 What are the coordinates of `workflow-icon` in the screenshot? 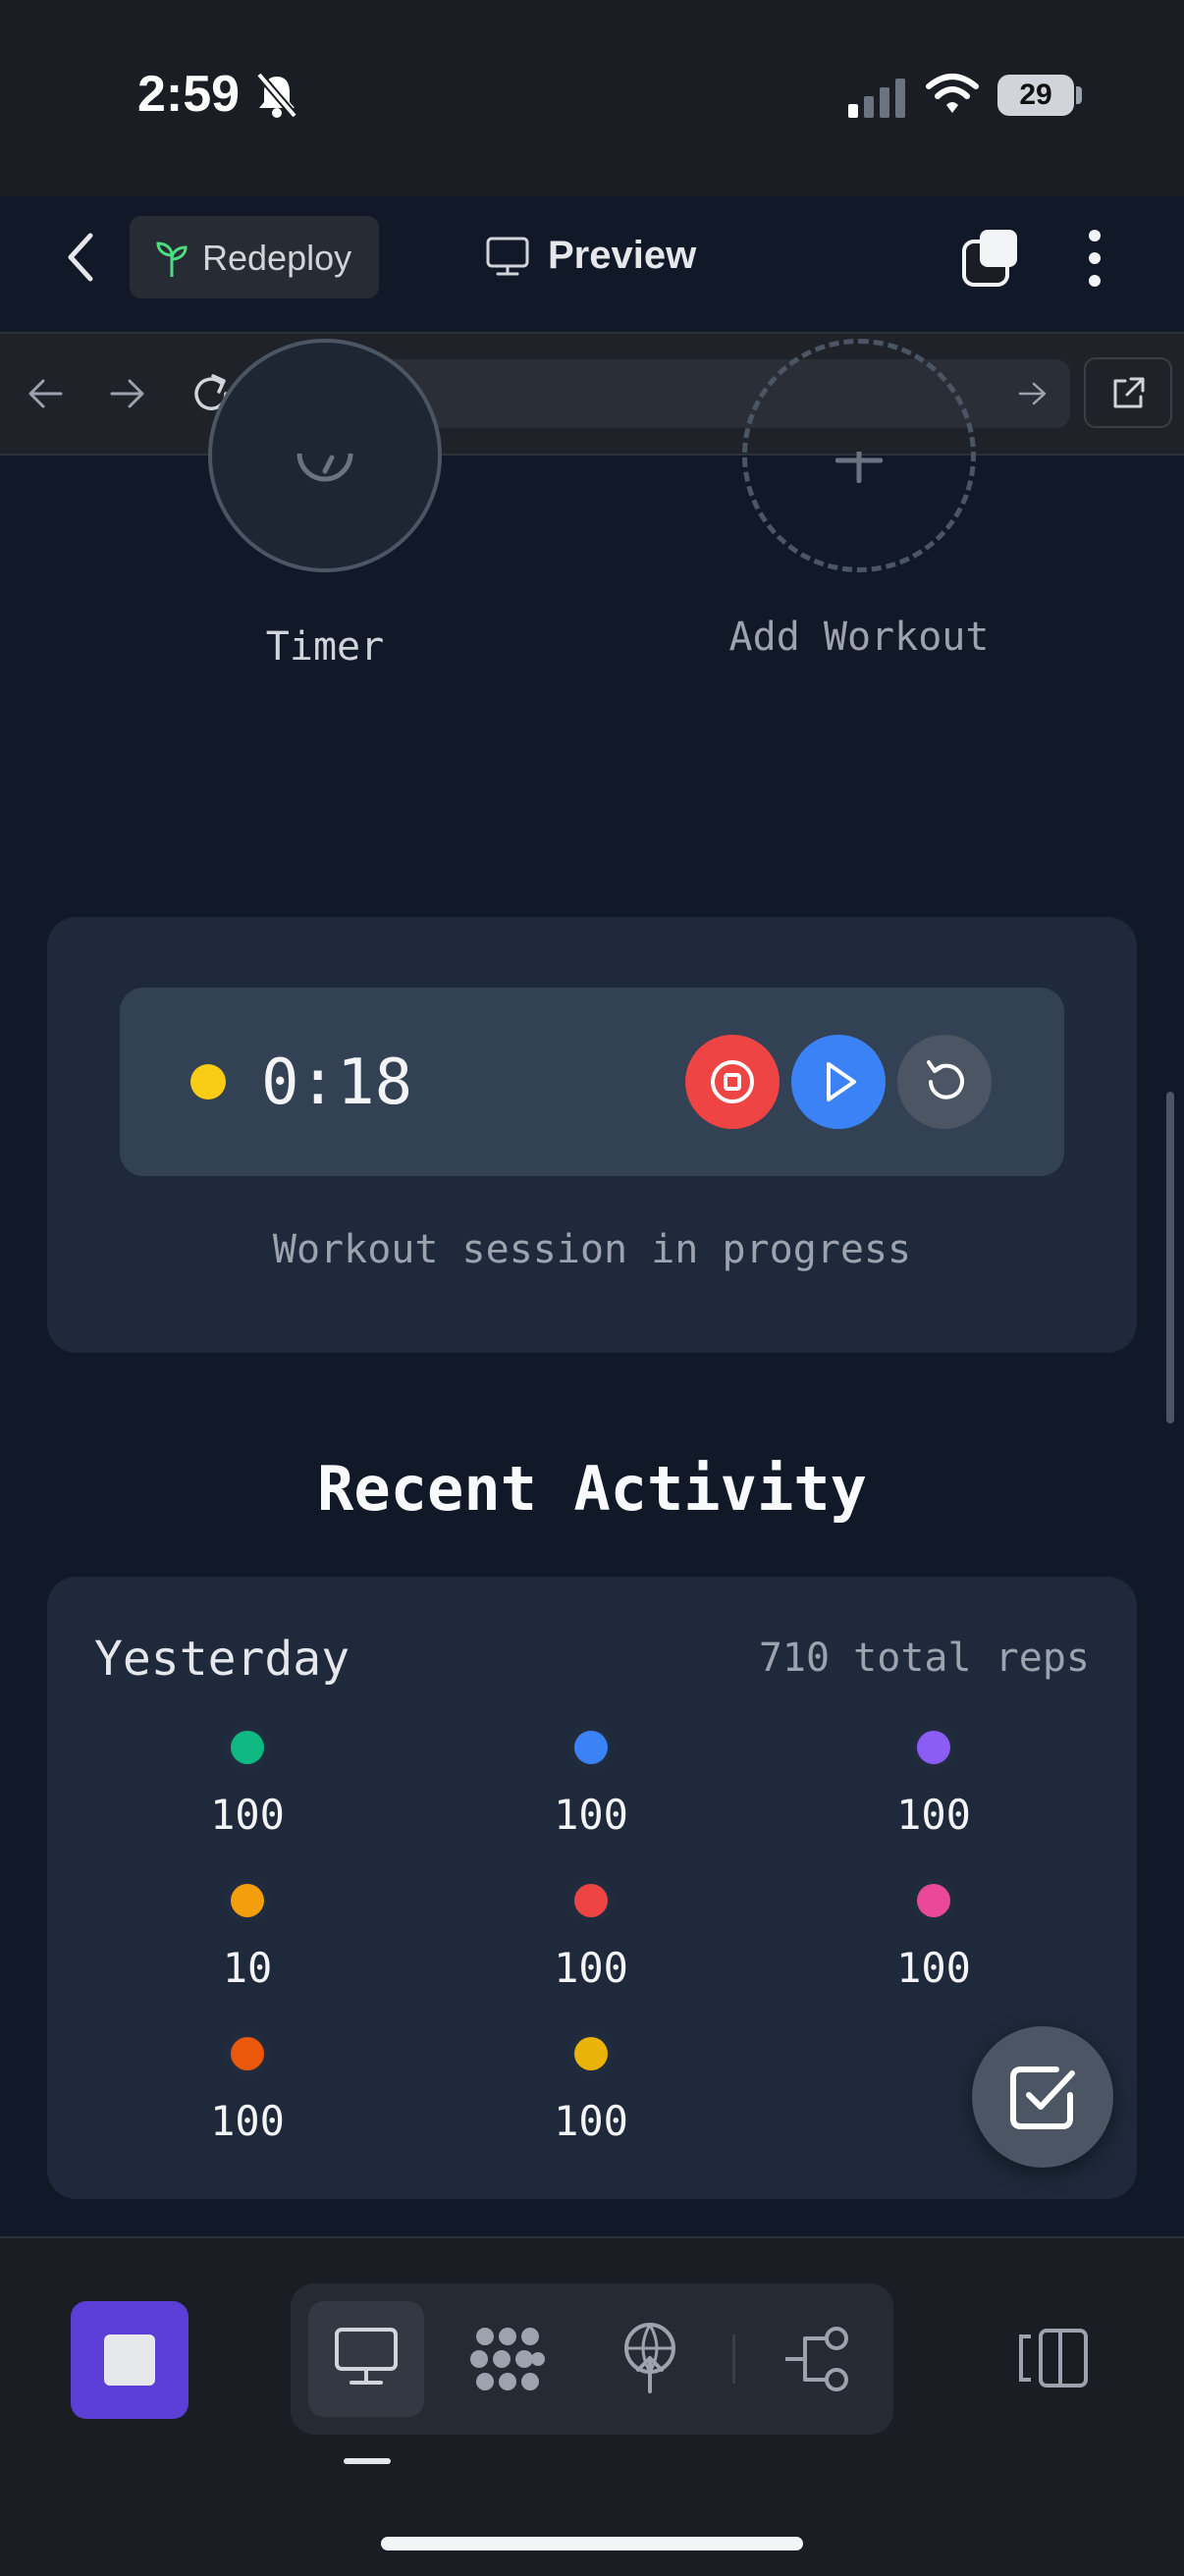 It's located at (816, 2359).